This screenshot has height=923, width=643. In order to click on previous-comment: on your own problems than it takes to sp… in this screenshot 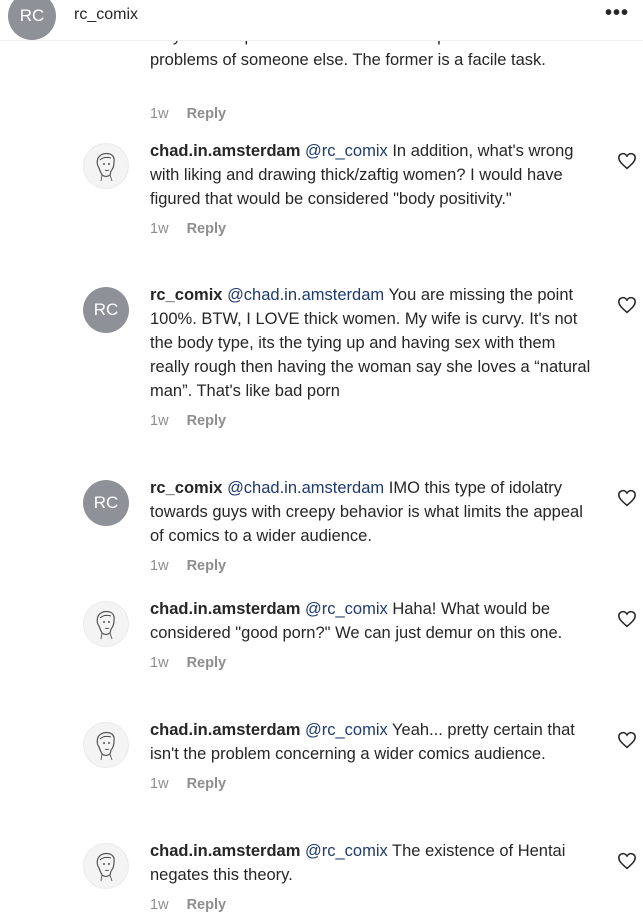, I will do `click(380, 83)`.